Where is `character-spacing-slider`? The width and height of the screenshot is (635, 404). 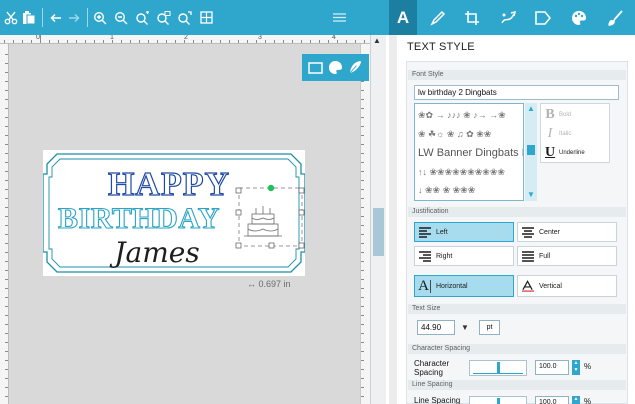
character-spacing-slider is located at coordinates (498, 368).